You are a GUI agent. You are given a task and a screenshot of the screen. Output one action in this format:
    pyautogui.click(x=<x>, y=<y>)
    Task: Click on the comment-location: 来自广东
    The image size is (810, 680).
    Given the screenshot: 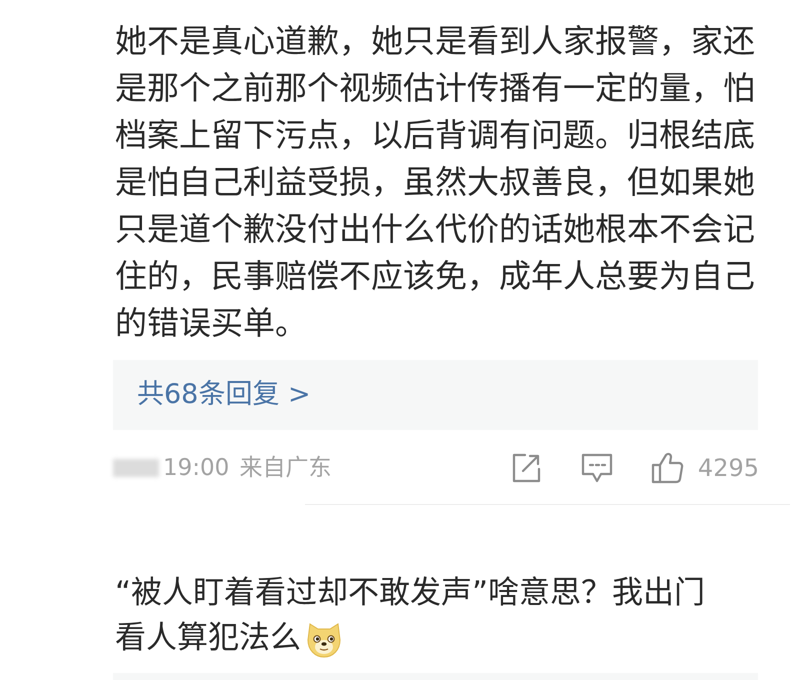 What is the action you would take?
    pyautogui.click(x=285, y=468)
    